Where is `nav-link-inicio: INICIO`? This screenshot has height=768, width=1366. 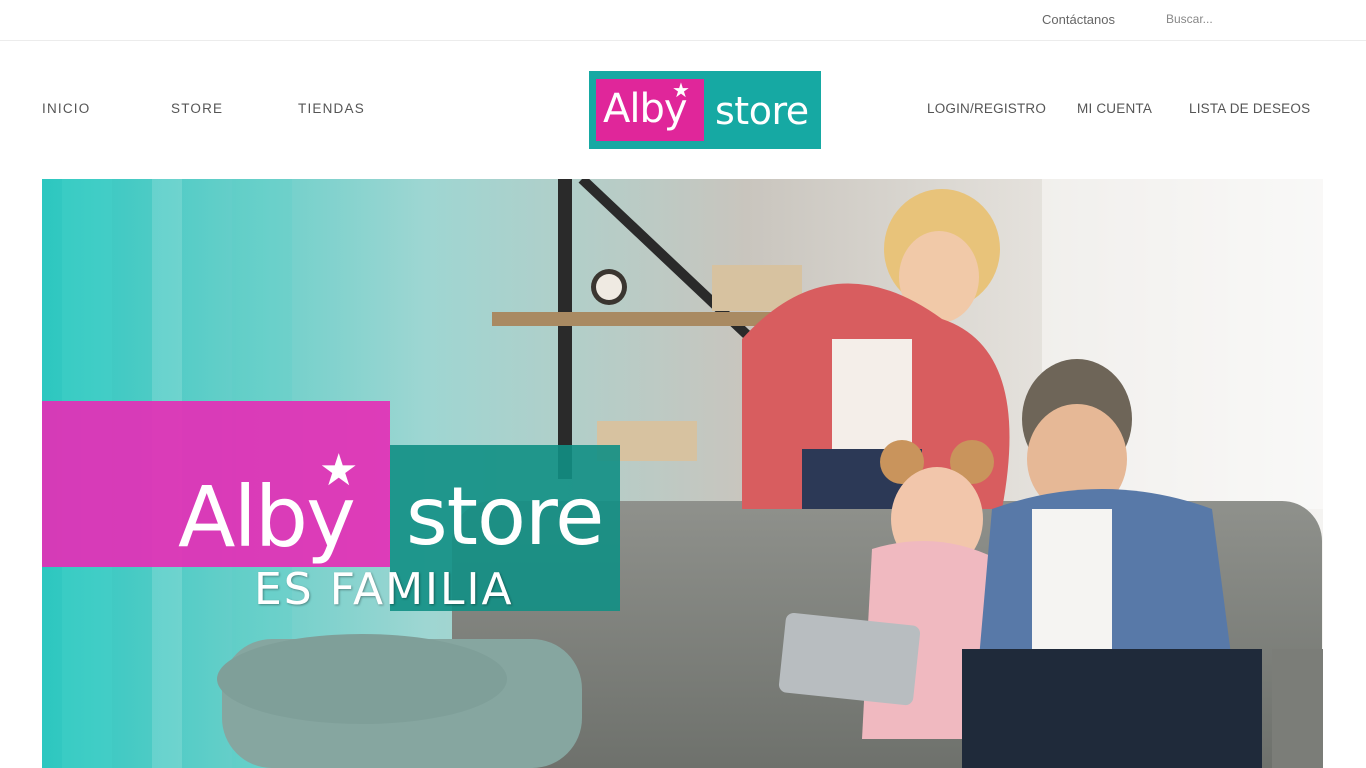
nav-link-inicio: INICIO is located at coordinates (66, 108).